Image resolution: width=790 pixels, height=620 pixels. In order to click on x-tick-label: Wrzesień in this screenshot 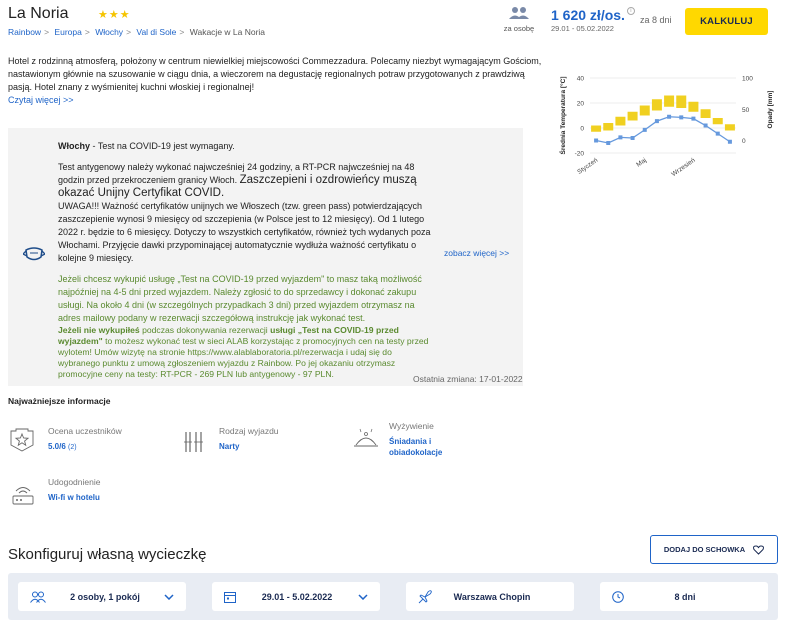, I will do `click(683, 167)`.